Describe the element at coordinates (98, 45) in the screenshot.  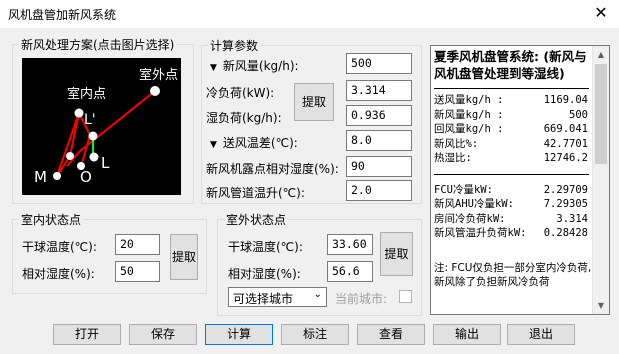
I see `scheme-legend: 新风处理方案(点击图片选择)` at that location.